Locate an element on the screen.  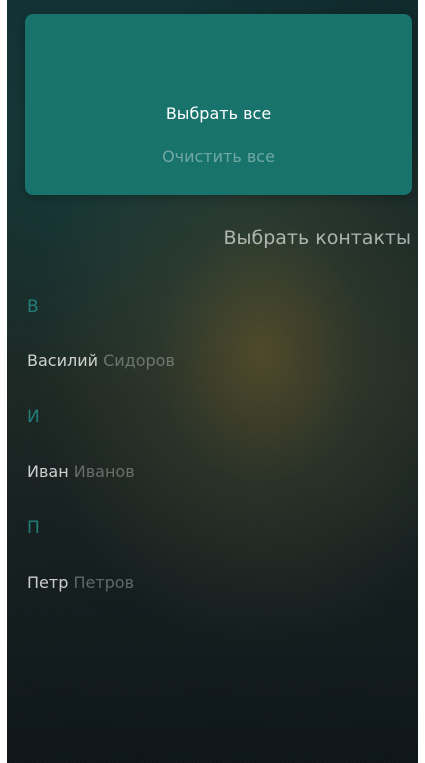
contact-last-name: Петров is located at coordinates (104, 582).